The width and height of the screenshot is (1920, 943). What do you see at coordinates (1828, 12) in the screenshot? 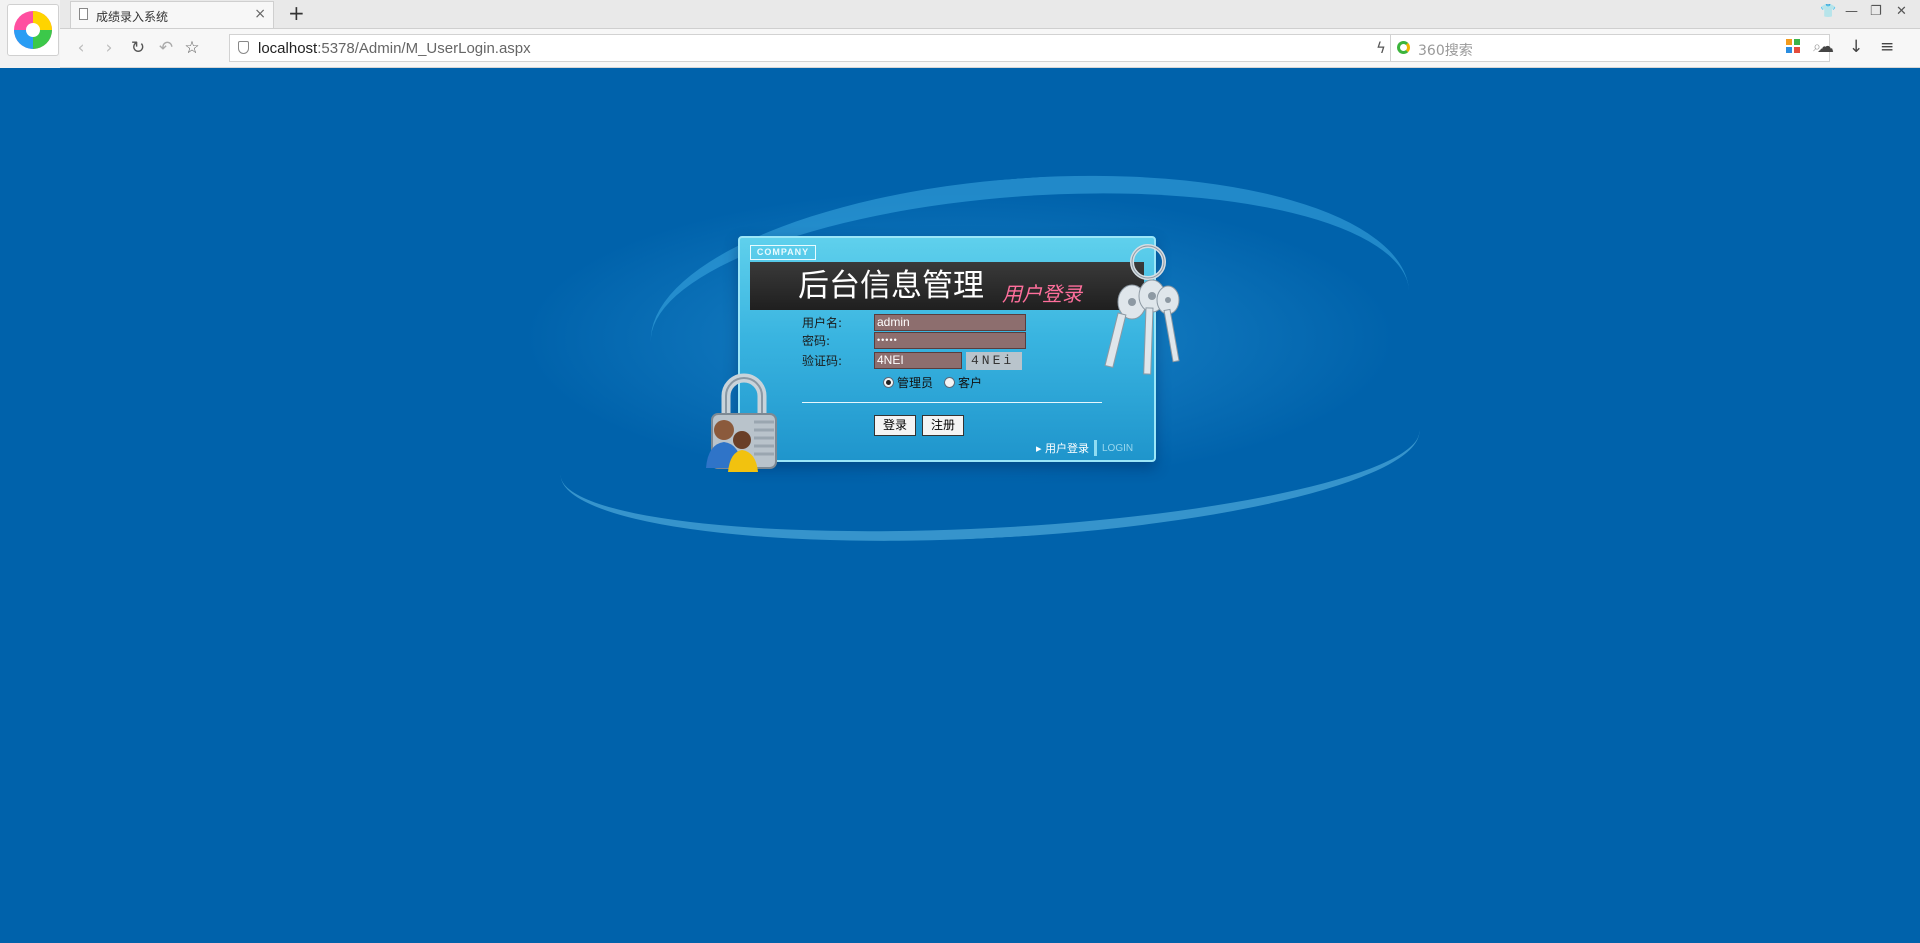
I see `shirt-skin-icon: 👕` at bounding box center [1828, 12].